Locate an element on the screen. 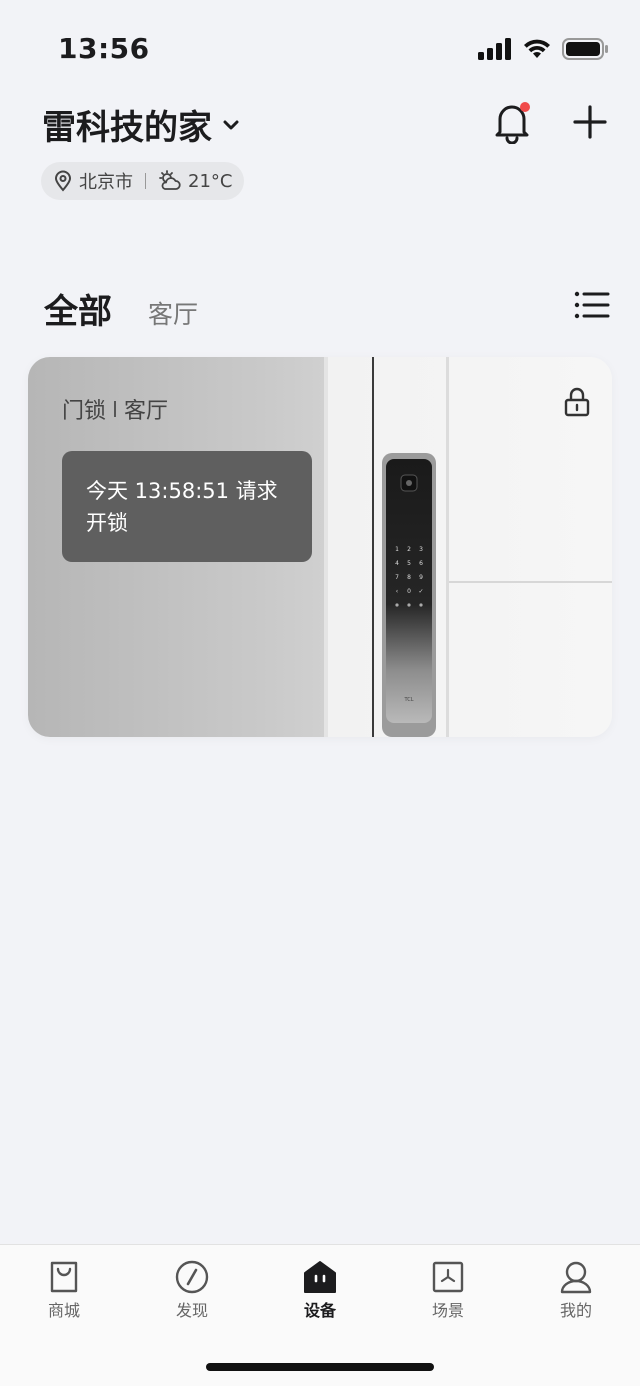 This screenshot has height=1386, width=640. svg-text: 4 is located at coordinates (397, 563).